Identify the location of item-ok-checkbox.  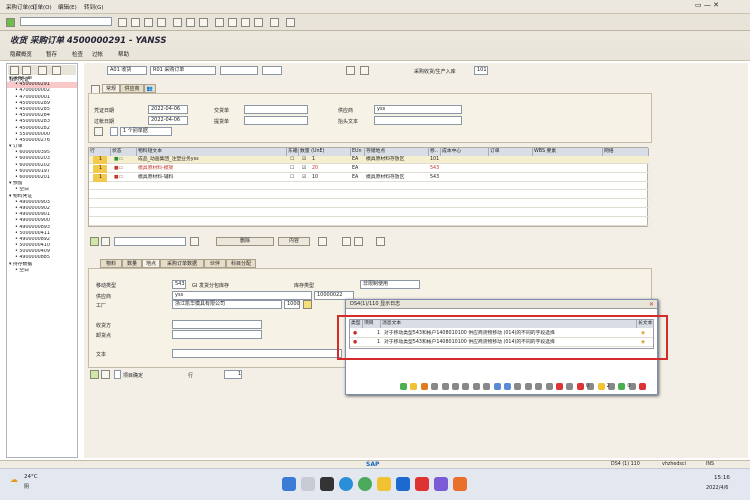
(117, 374).